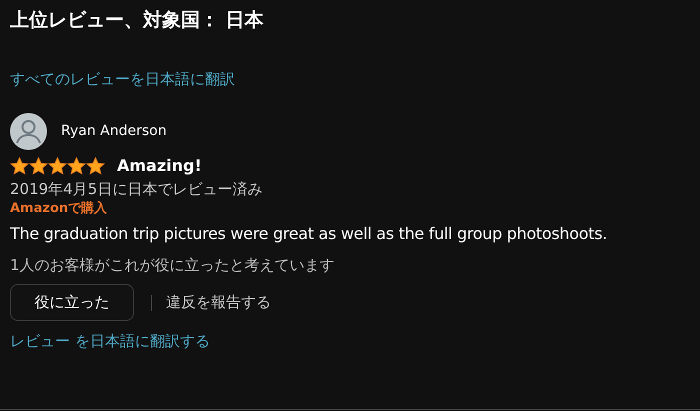 The width and height of the screenshot is (700, 411). What do you see at coordinates (28, 131) in the screenshot?
I see `avatar-icon` at bounding box center [28, 131].